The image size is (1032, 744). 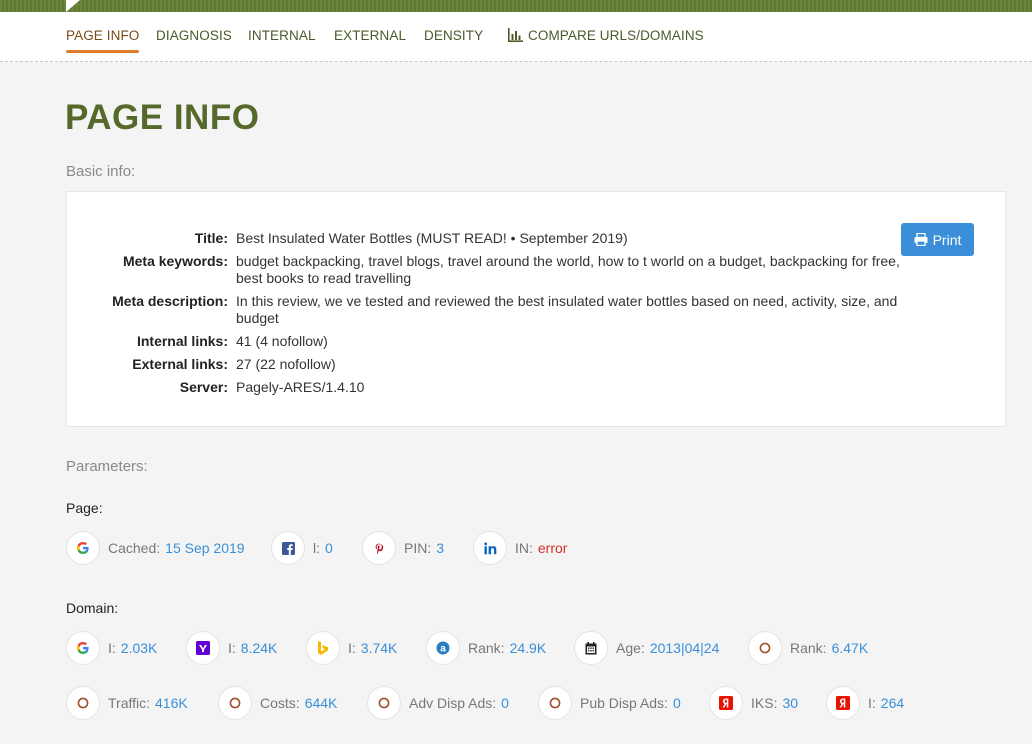 I want to click on printer-icon, so click(x=921, y=239).